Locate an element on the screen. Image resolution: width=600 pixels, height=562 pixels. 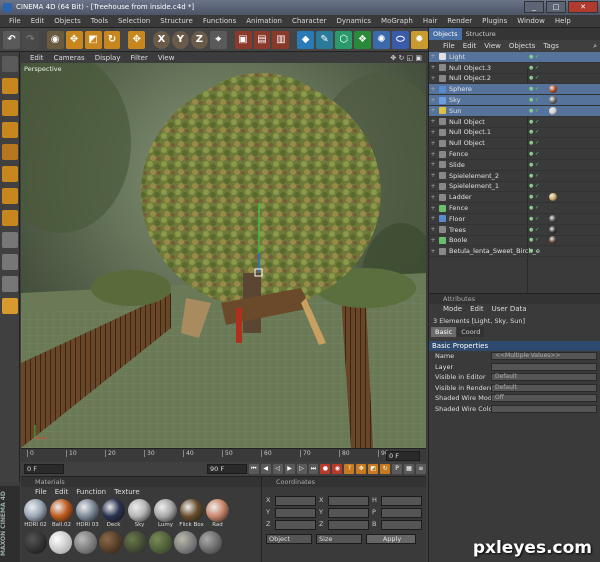
polygons-mode-icon is located at coordinates (10, 218).